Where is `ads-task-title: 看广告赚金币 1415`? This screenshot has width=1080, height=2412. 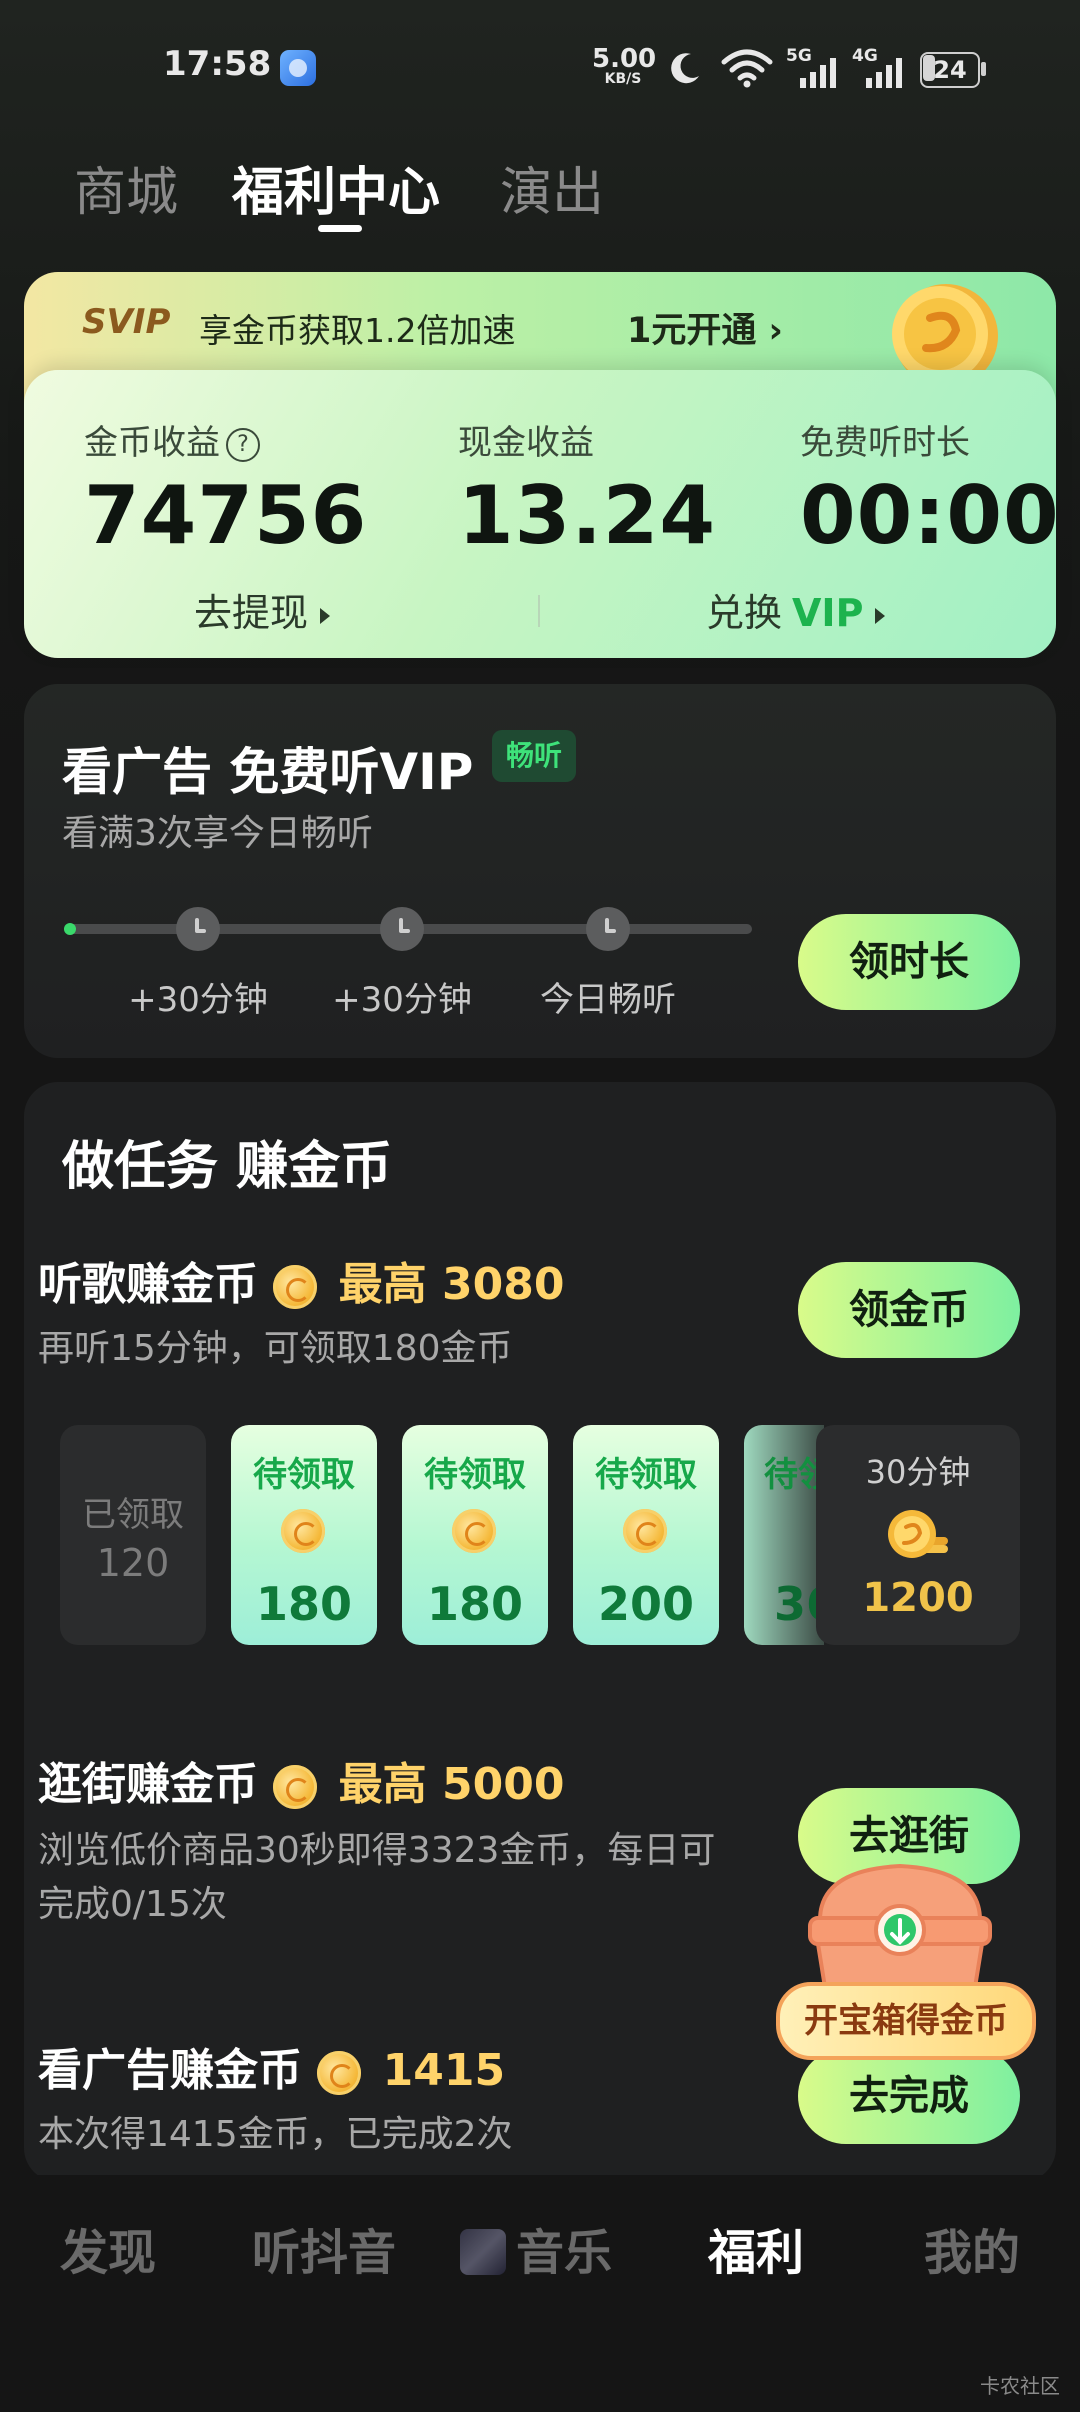
ads-task-title: 看广告赚金币 1415 is located at coordinates (271, 2066).